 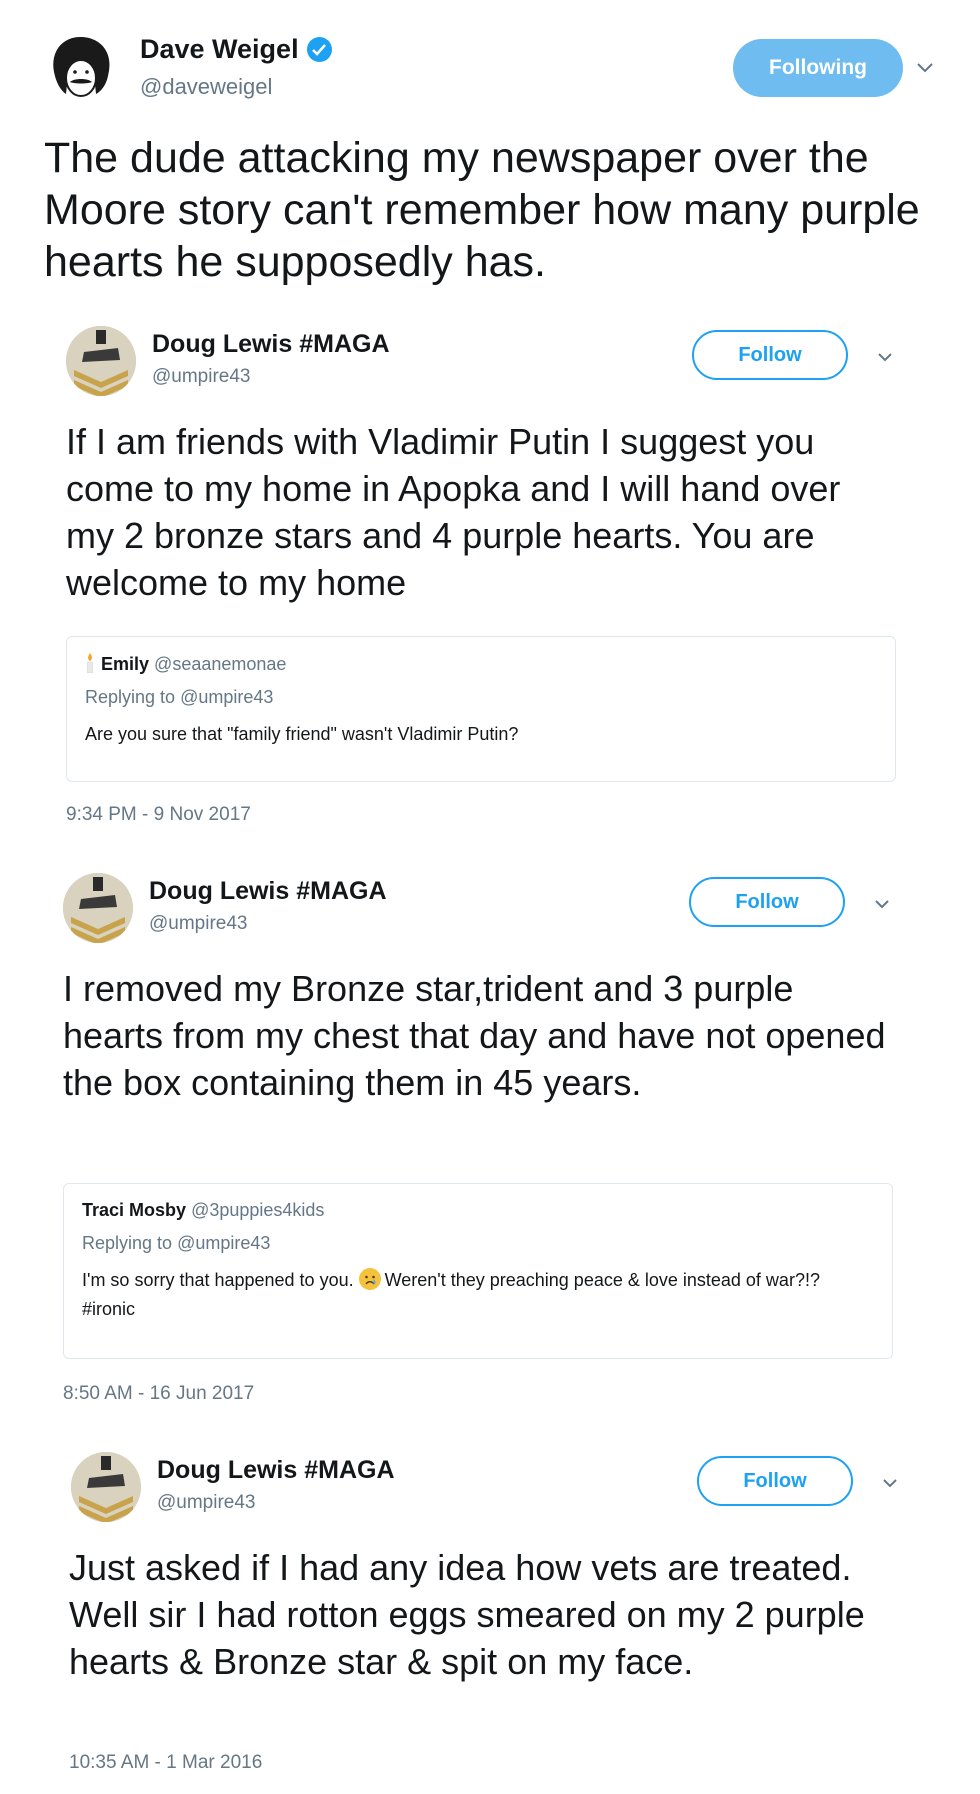 What do you see at coordinates (125, 664) in the screenshot?
I see `quoted-author-name: Emily` at bounding box center [125, 664].